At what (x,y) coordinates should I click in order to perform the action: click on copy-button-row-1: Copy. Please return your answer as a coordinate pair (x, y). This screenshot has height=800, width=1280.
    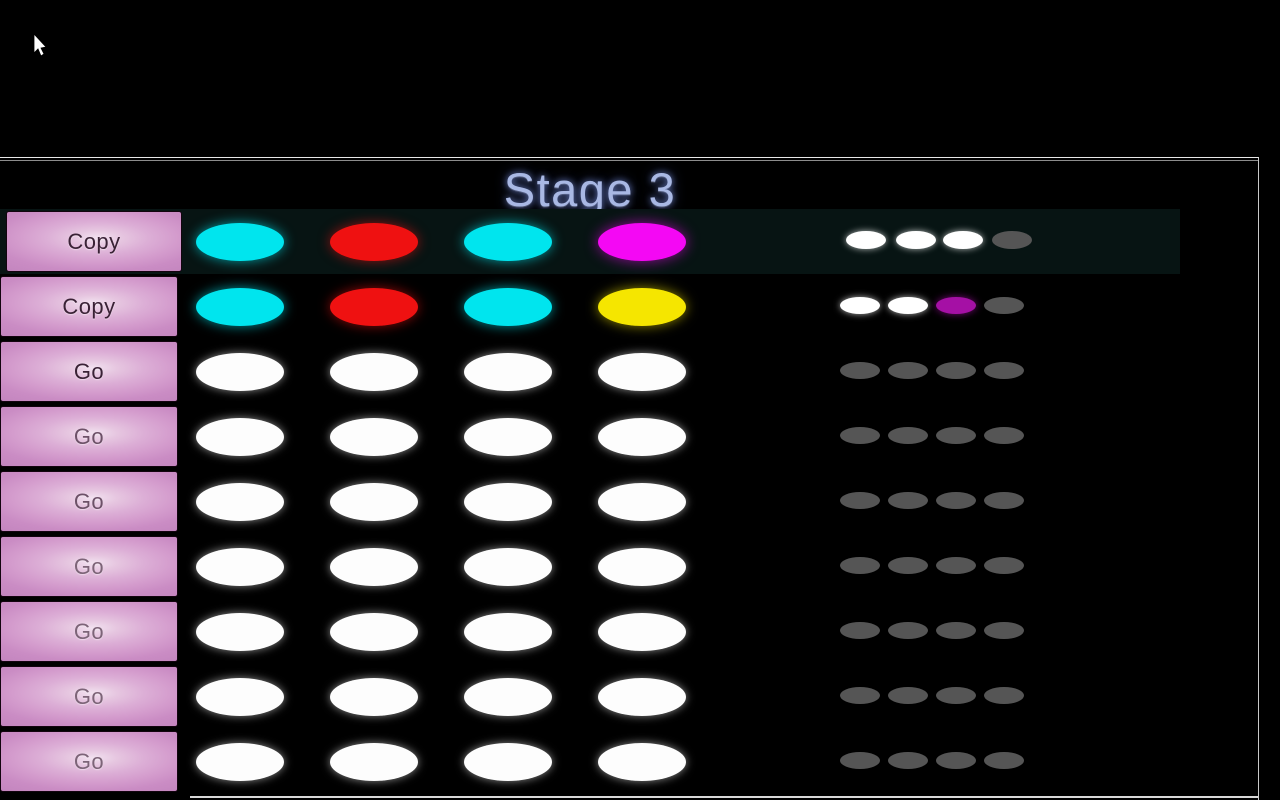
    Looking at the image, I should click on (94, 241).